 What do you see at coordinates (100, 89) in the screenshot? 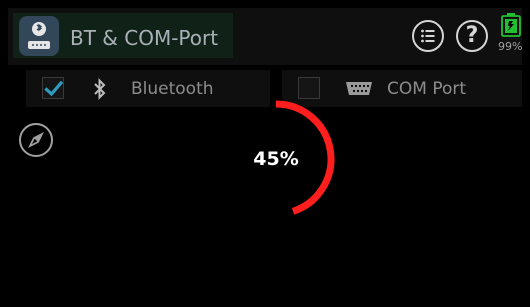
I see `bluetooth-icon` at bounding box center [100, 89].